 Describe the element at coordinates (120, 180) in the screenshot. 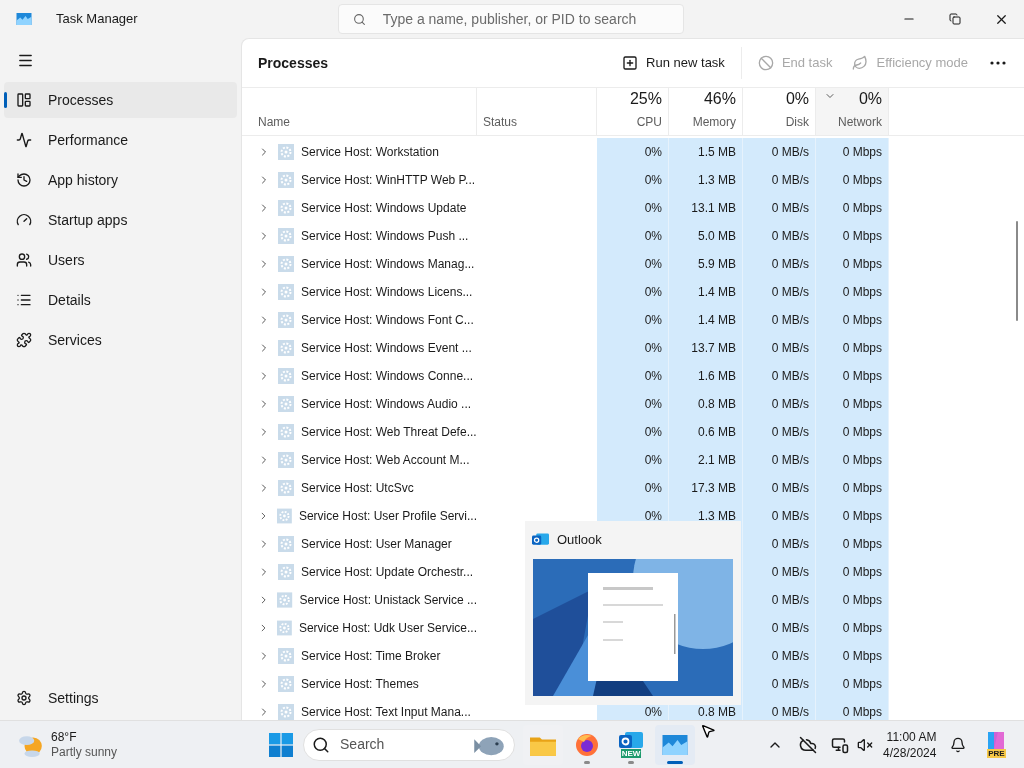

I see `sidebar-item: App history` at that location.